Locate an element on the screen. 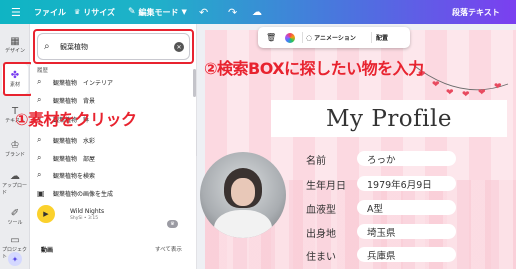  edit-mode-button: ✎ 編集モード ▼ is located at coordinates (157, 12).